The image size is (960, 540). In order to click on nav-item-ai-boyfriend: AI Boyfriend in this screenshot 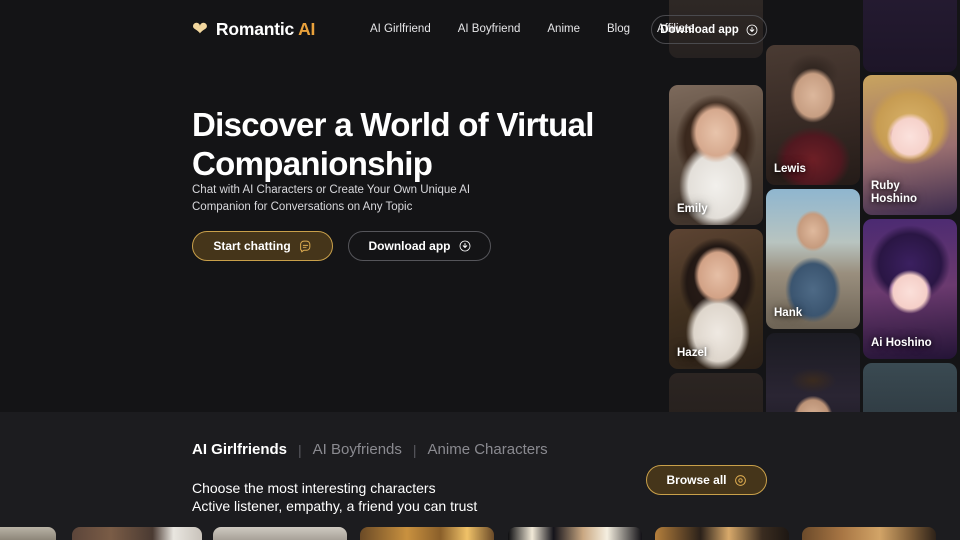, I will do `click(489, 29)`.